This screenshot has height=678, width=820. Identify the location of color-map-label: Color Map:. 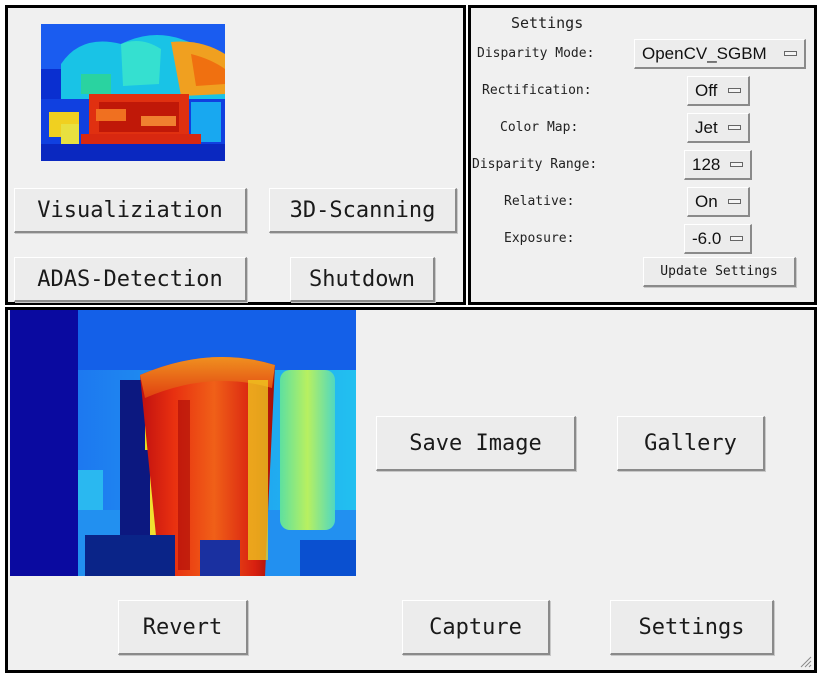
(539, 127).